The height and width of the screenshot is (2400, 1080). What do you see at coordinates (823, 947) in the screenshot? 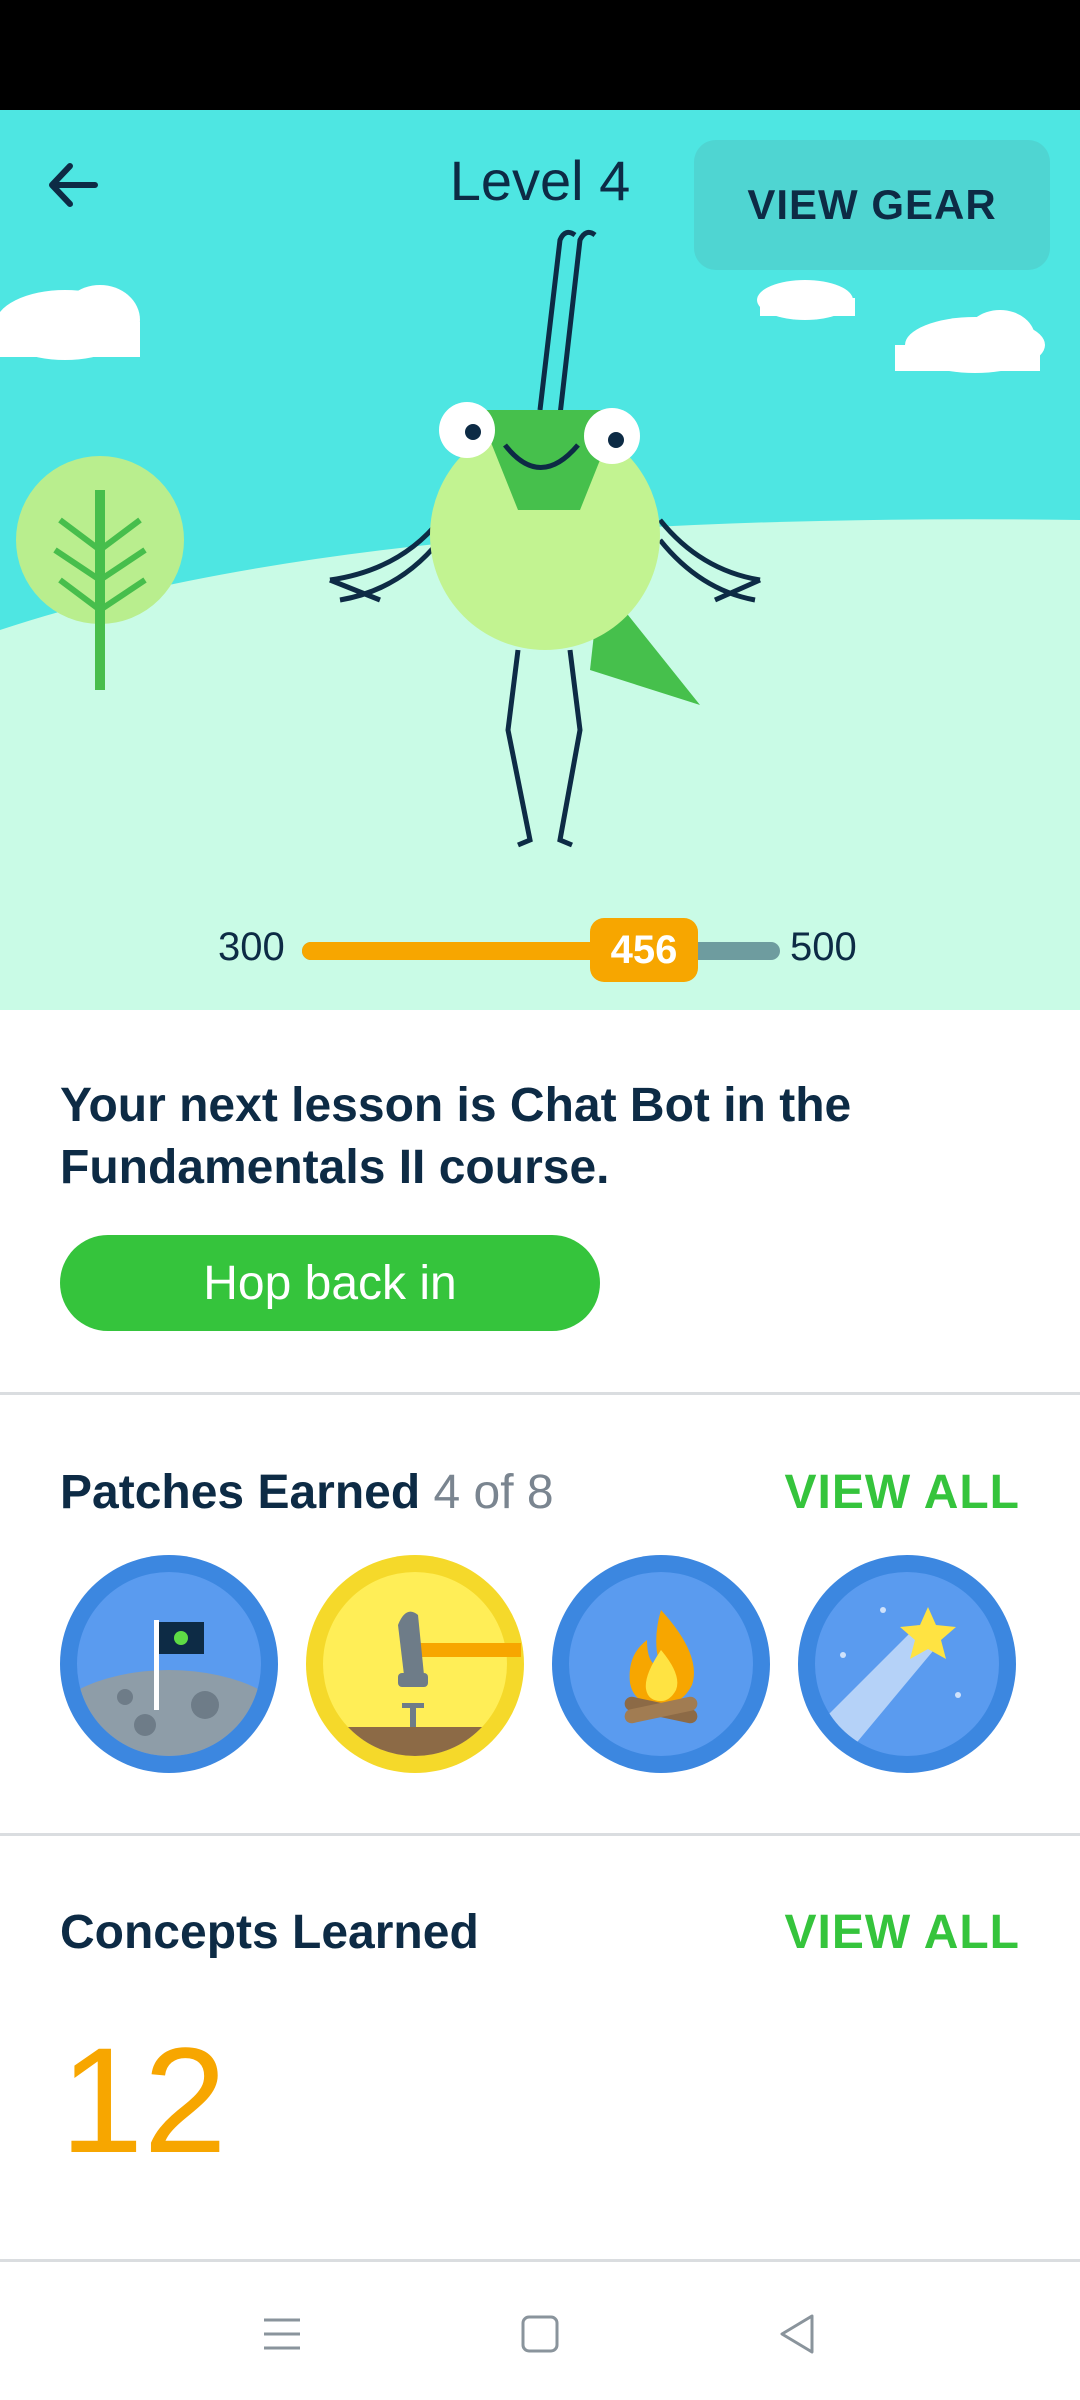
I see `xp-max-label: 500` at bounding box center [823, 947].